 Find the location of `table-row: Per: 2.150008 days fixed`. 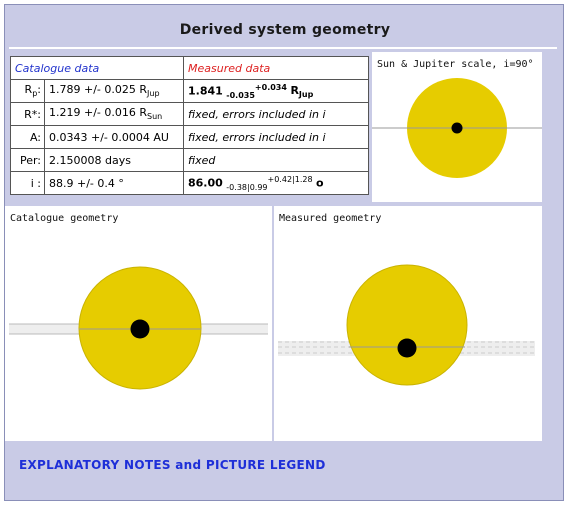

table-row: Per: 2.150008 days fixed is located at coordinates (189, 160).